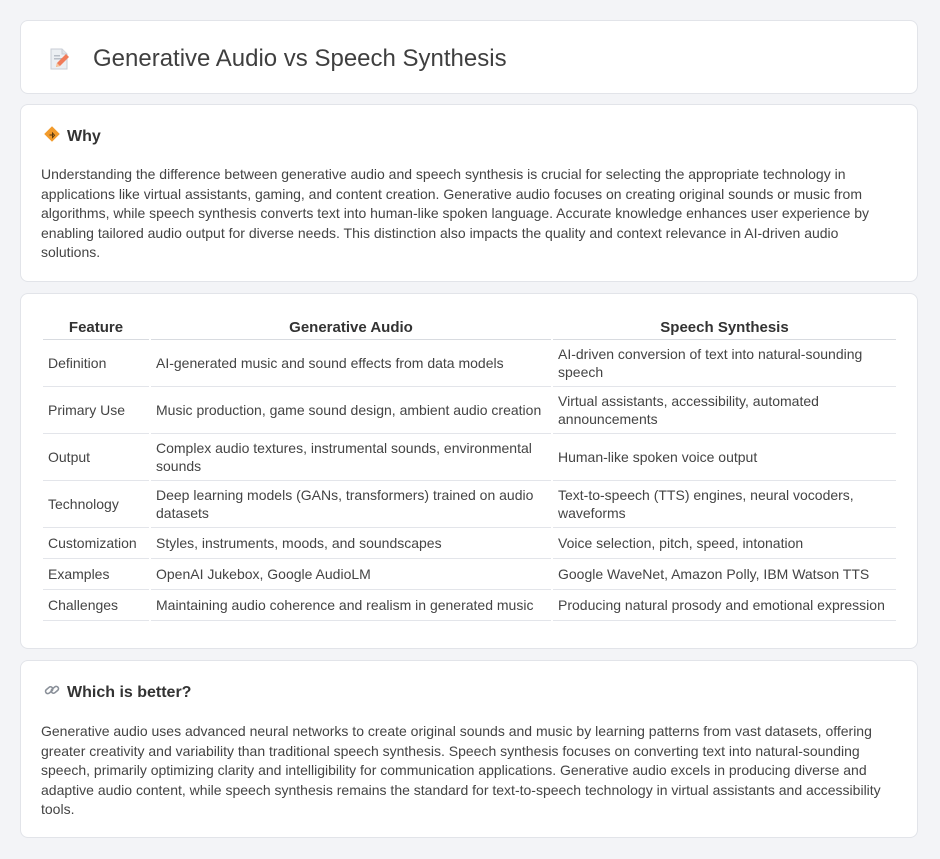  Describe the element at coordinates (52, 692) in the screenshot. I see `link-icon` at that location.